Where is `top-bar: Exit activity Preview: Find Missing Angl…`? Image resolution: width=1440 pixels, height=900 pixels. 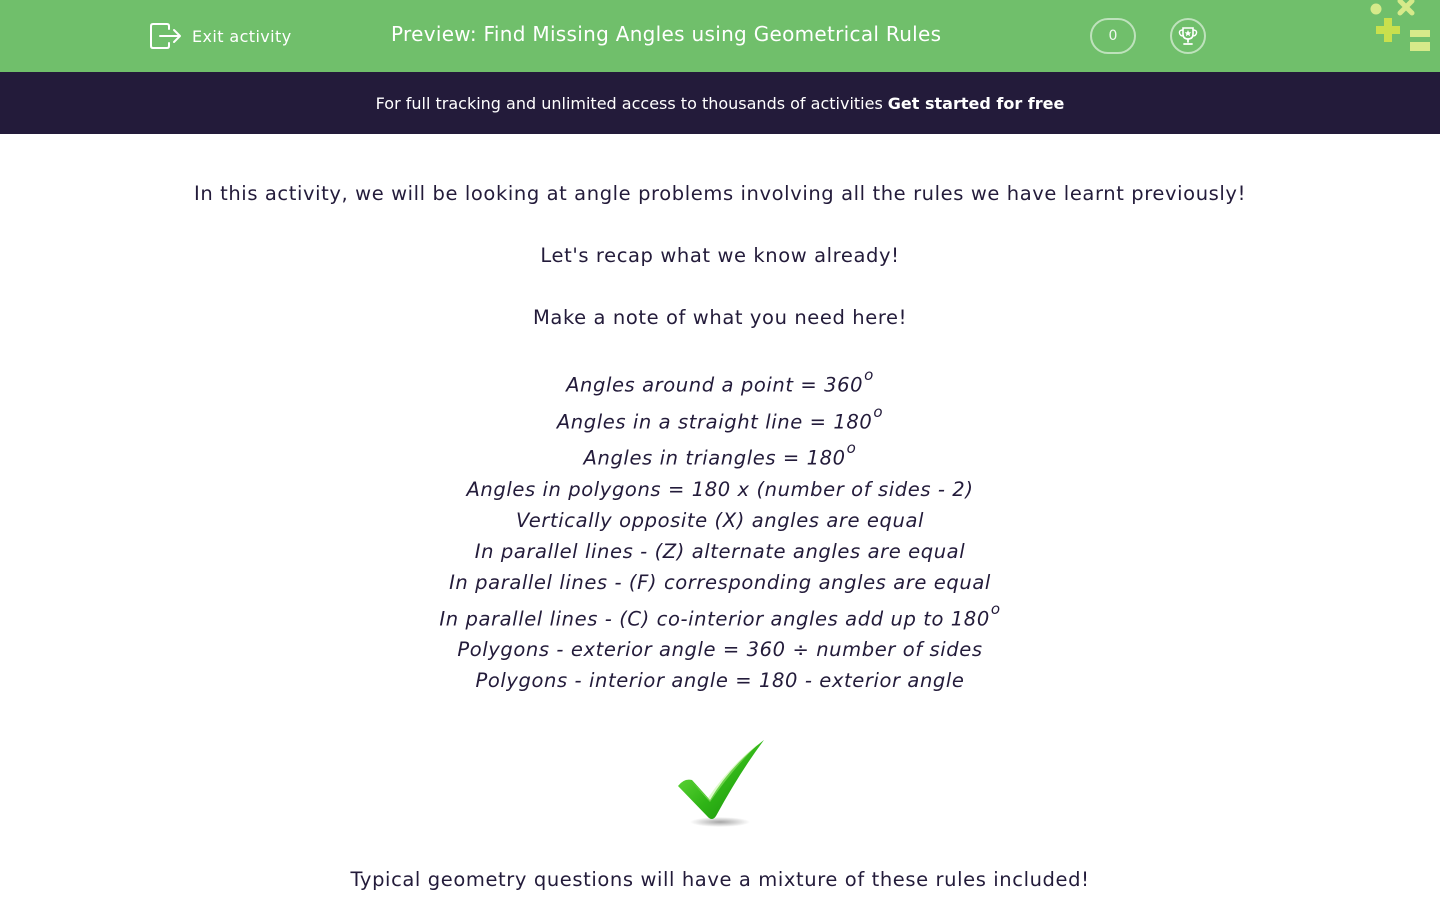 top-bar: Exit activity Preview: Find Missing Angl… is located at coordinates (720, 36).